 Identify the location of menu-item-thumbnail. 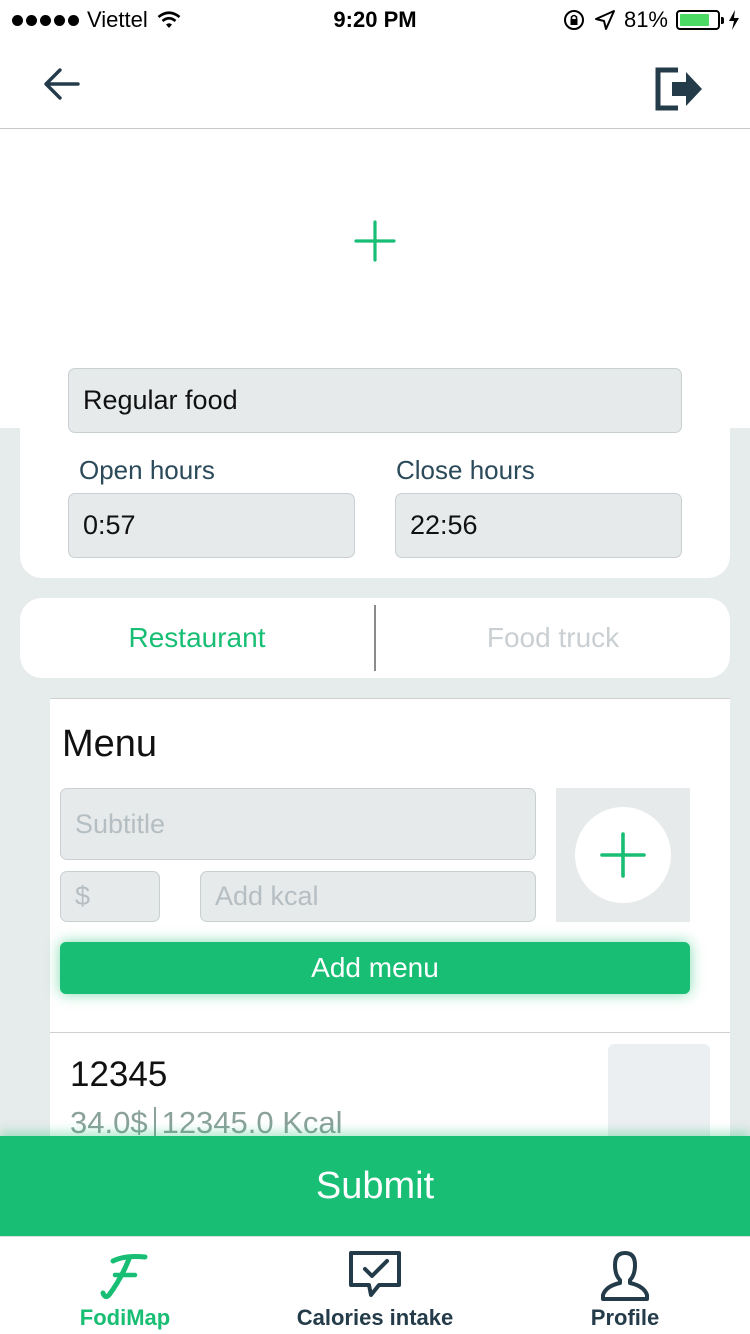
(659, 1094).